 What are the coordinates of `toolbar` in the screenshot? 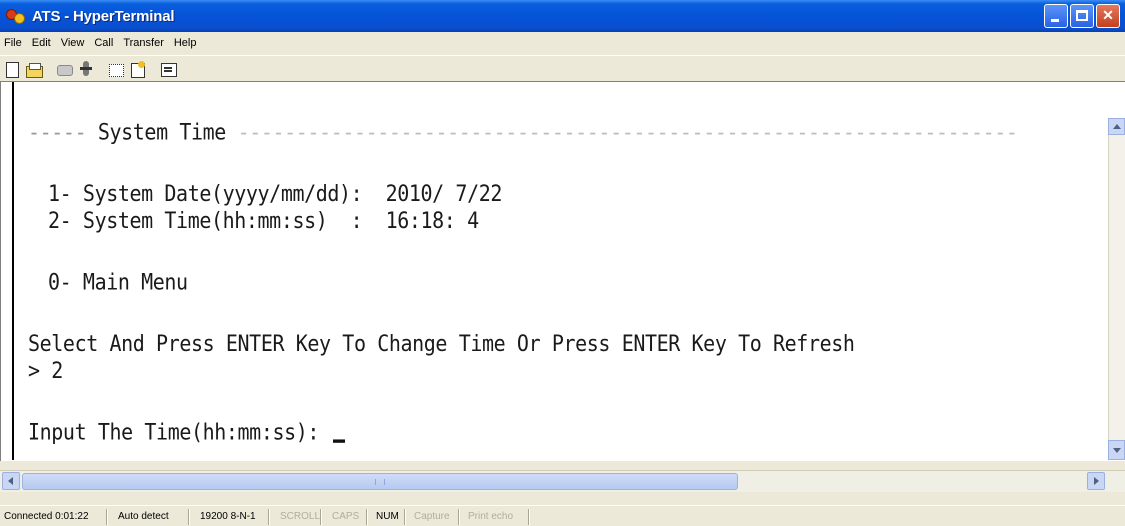 It's located at (562, 68).